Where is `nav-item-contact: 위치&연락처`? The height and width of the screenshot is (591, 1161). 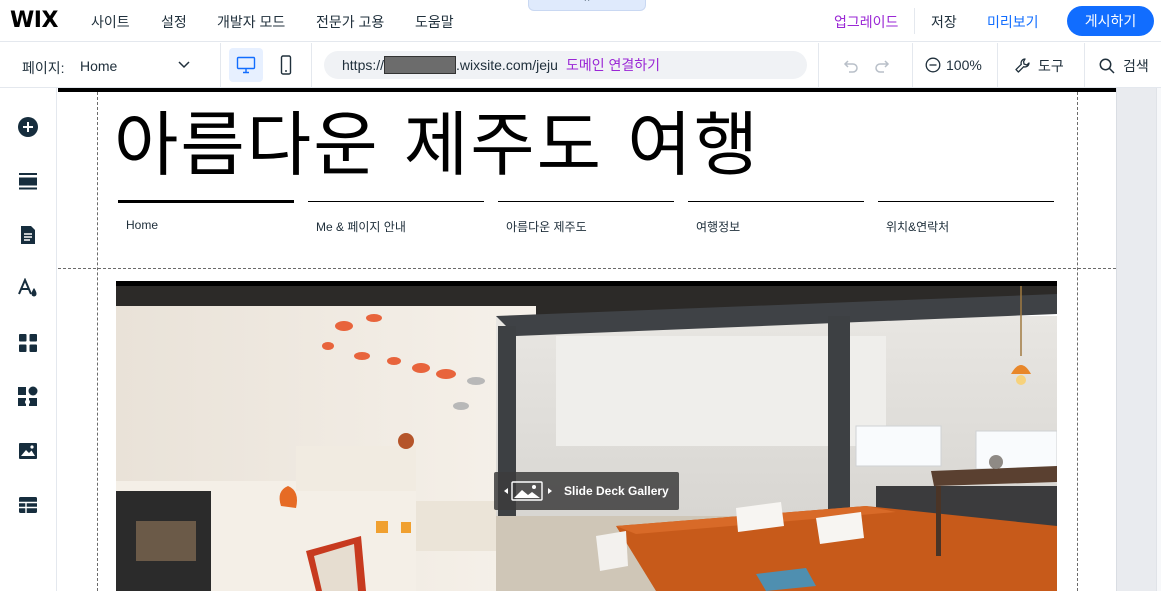 nav-item-contact: 위치&연락처 is located at coordinates (966, 221).